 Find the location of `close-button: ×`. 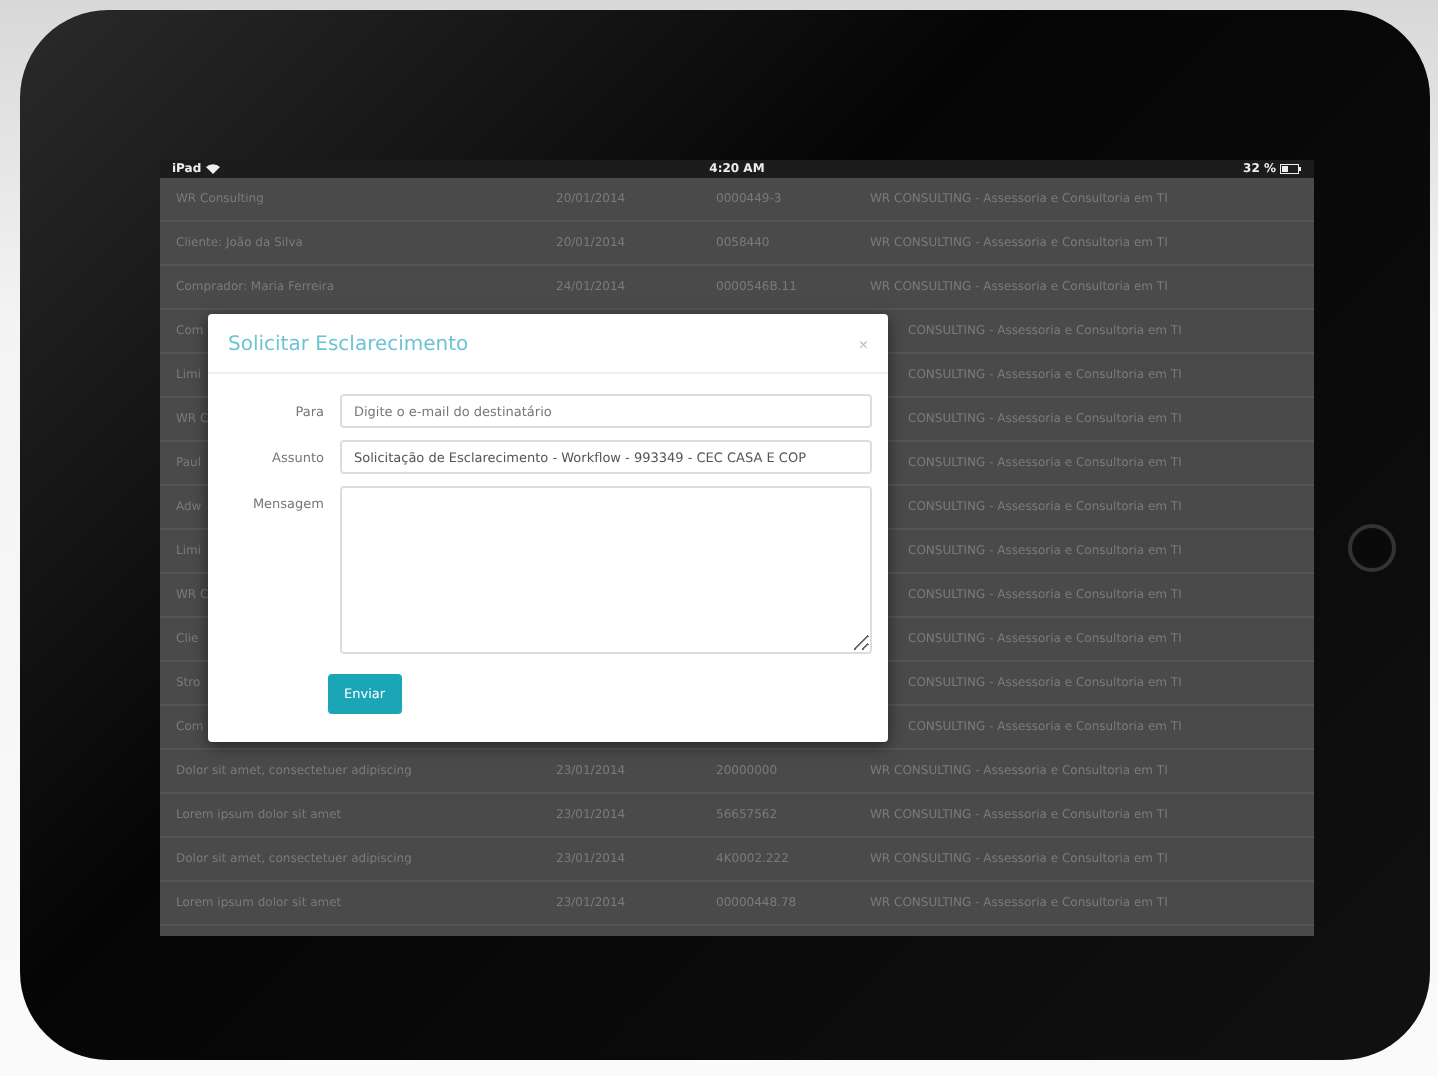

close-button: × is located at coordinates (863, 345).